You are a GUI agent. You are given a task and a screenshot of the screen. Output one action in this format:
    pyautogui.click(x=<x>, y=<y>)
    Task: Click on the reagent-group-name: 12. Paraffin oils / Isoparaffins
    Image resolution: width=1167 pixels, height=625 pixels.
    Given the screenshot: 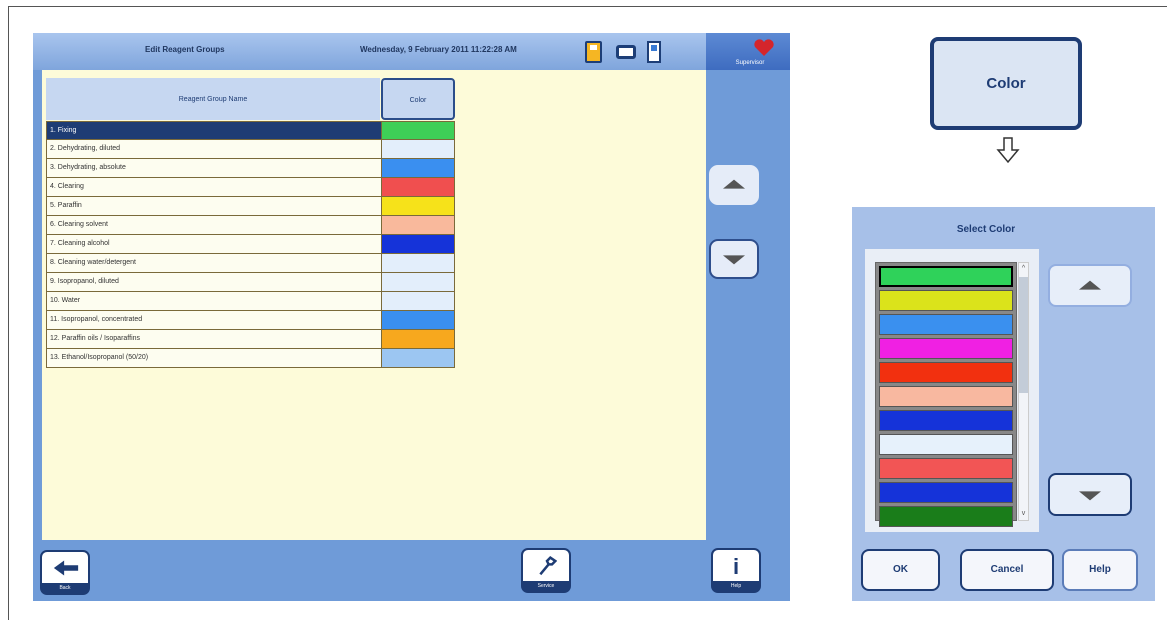 What is the action you would take?
    pyautogui.click(x=214, y=339)
    